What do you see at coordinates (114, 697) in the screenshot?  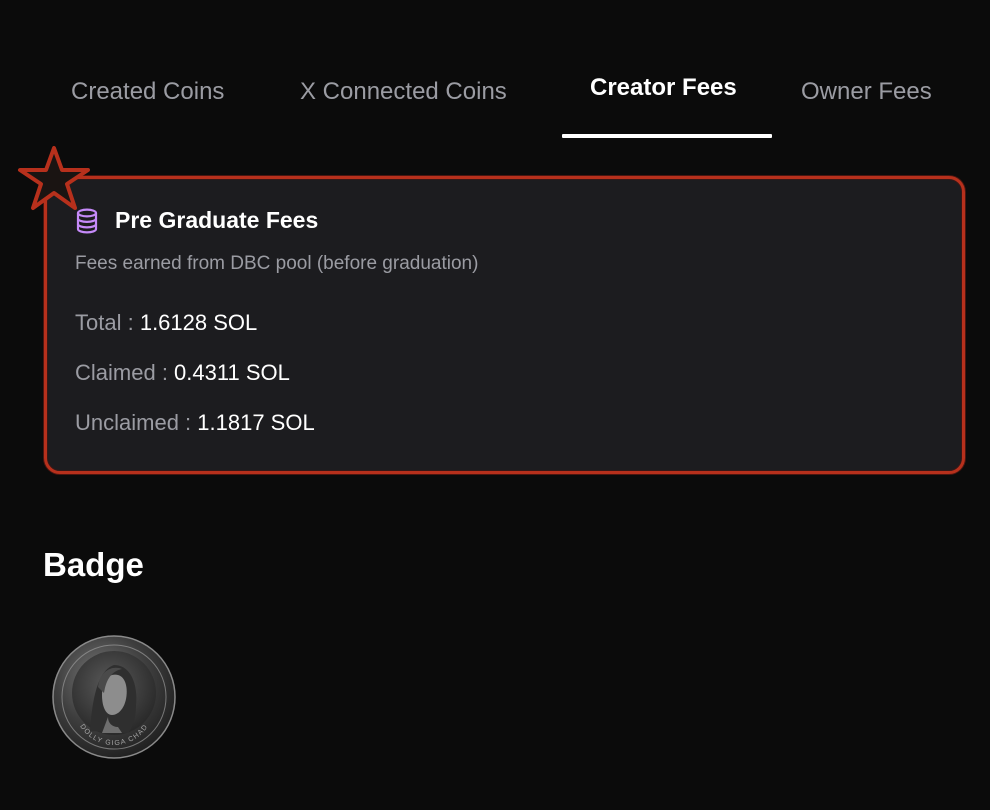 I see `badge-coin-image: DOLLY GIGA CHAD` at bounding box center [114, 697].